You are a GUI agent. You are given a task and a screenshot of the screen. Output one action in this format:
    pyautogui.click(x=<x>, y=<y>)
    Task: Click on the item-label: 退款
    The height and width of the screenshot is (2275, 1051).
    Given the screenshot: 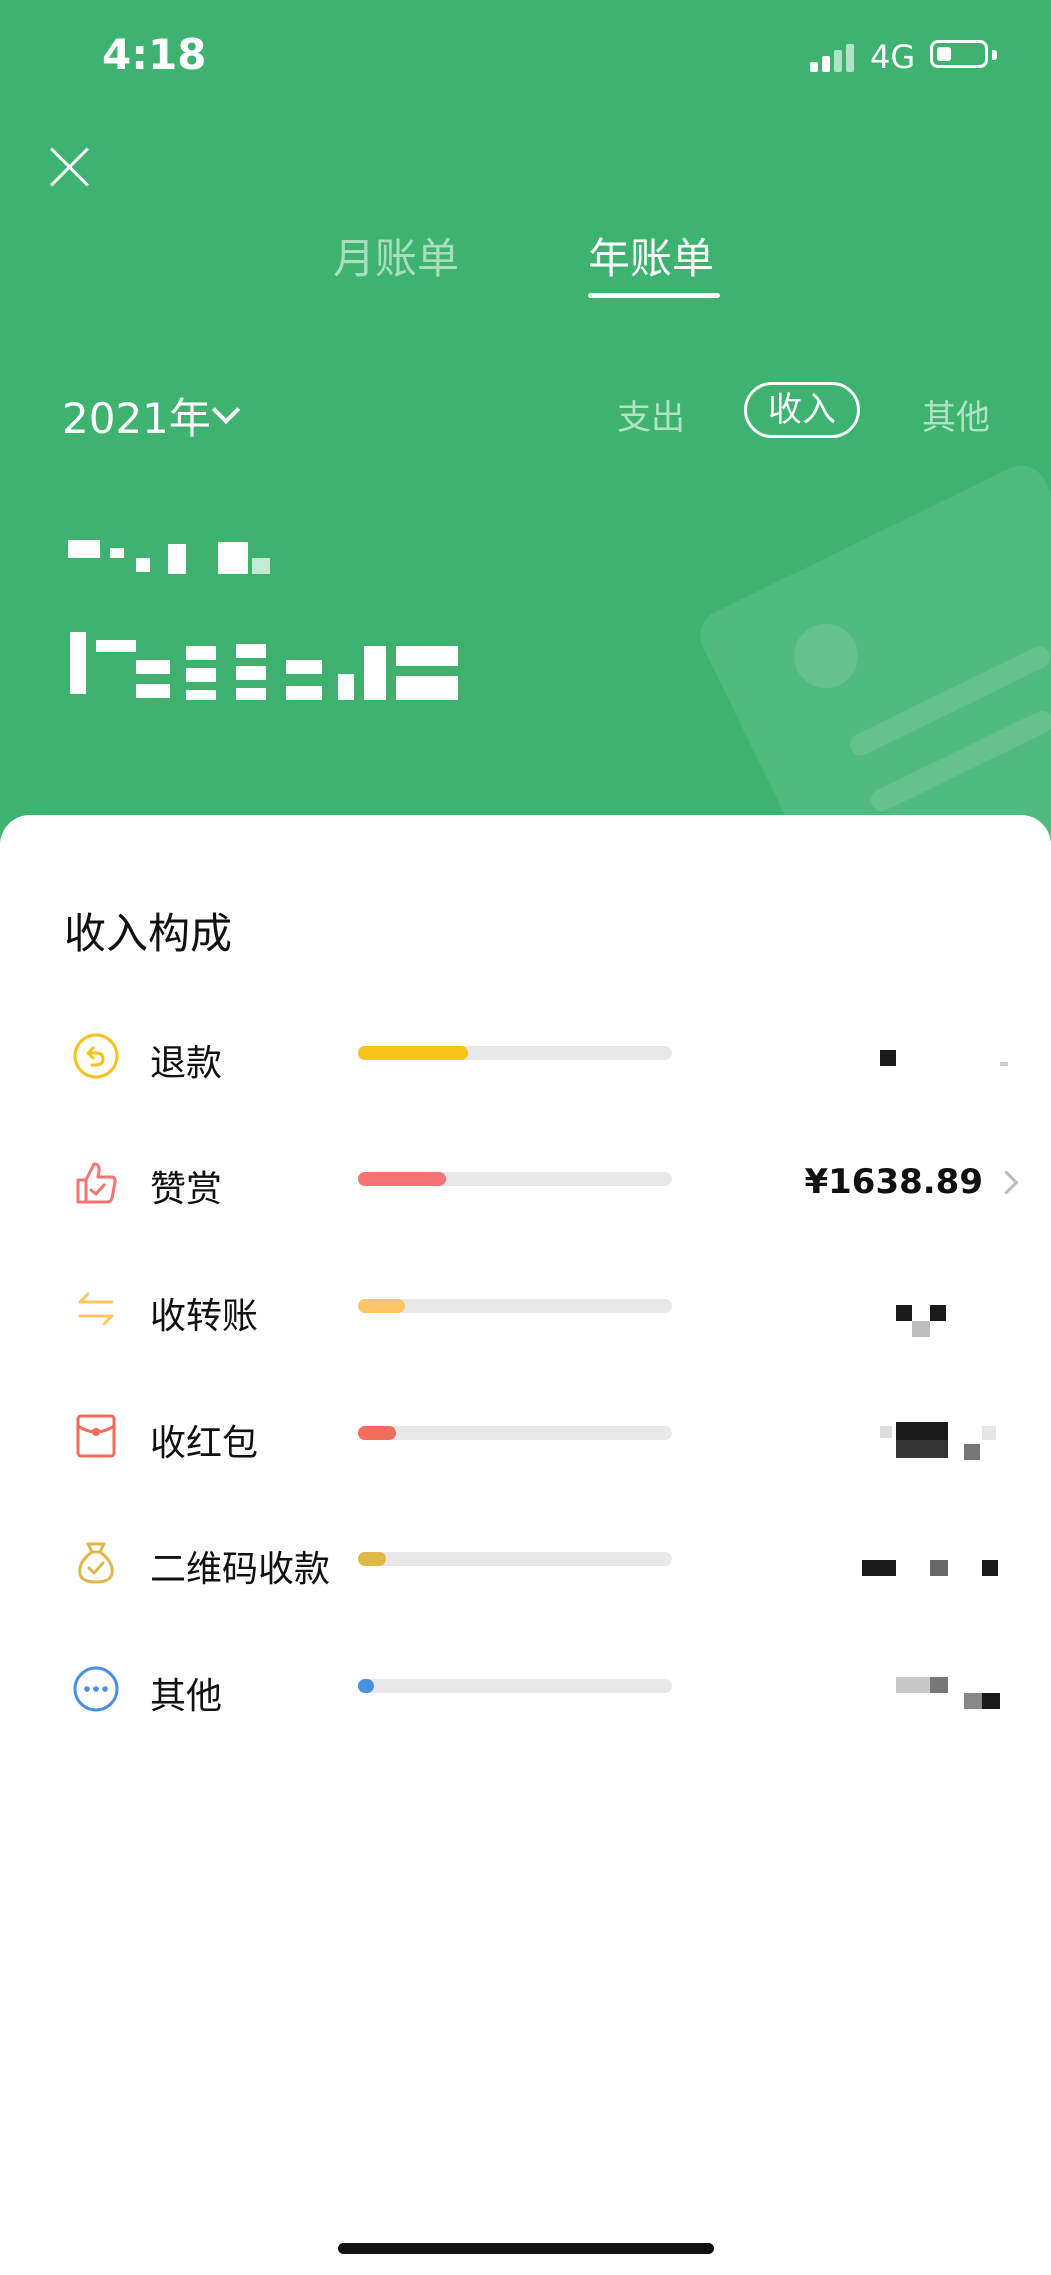 What is the action you would take?
    pyautogui.click(x=186, y=1063)
    